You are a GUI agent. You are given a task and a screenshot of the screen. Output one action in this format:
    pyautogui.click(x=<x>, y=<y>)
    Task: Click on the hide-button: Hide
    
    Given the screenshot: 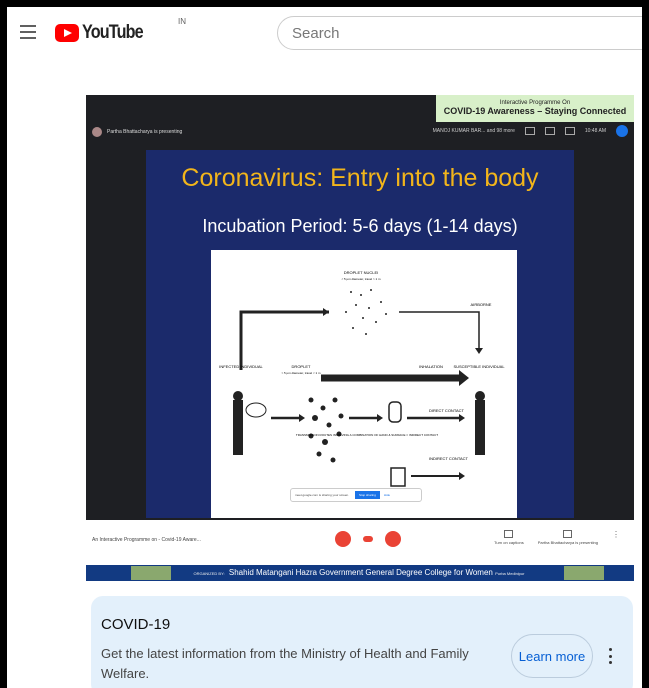 What is the action you would take?
    pyautogui.click(x=387, y=495)
    